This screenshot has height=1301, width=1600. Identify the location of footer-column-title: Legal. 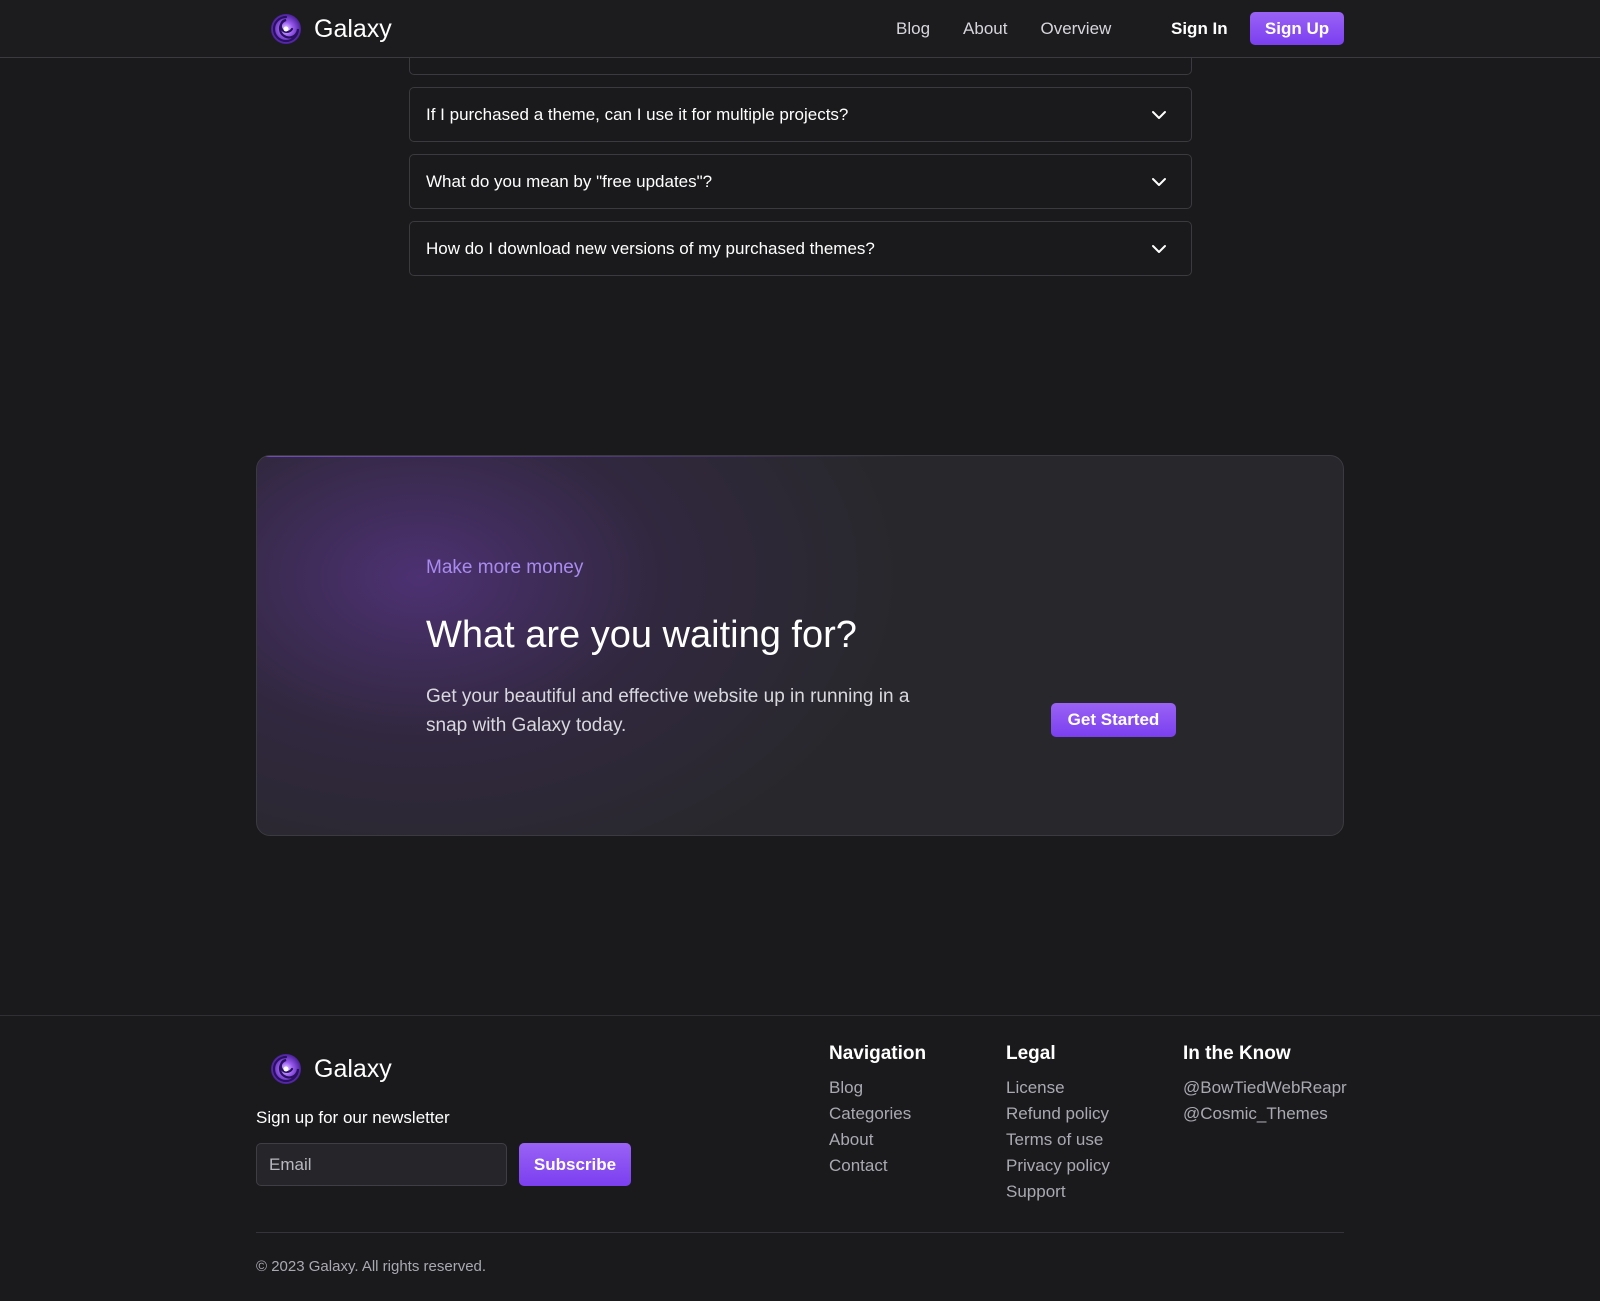
(1031, 1053).